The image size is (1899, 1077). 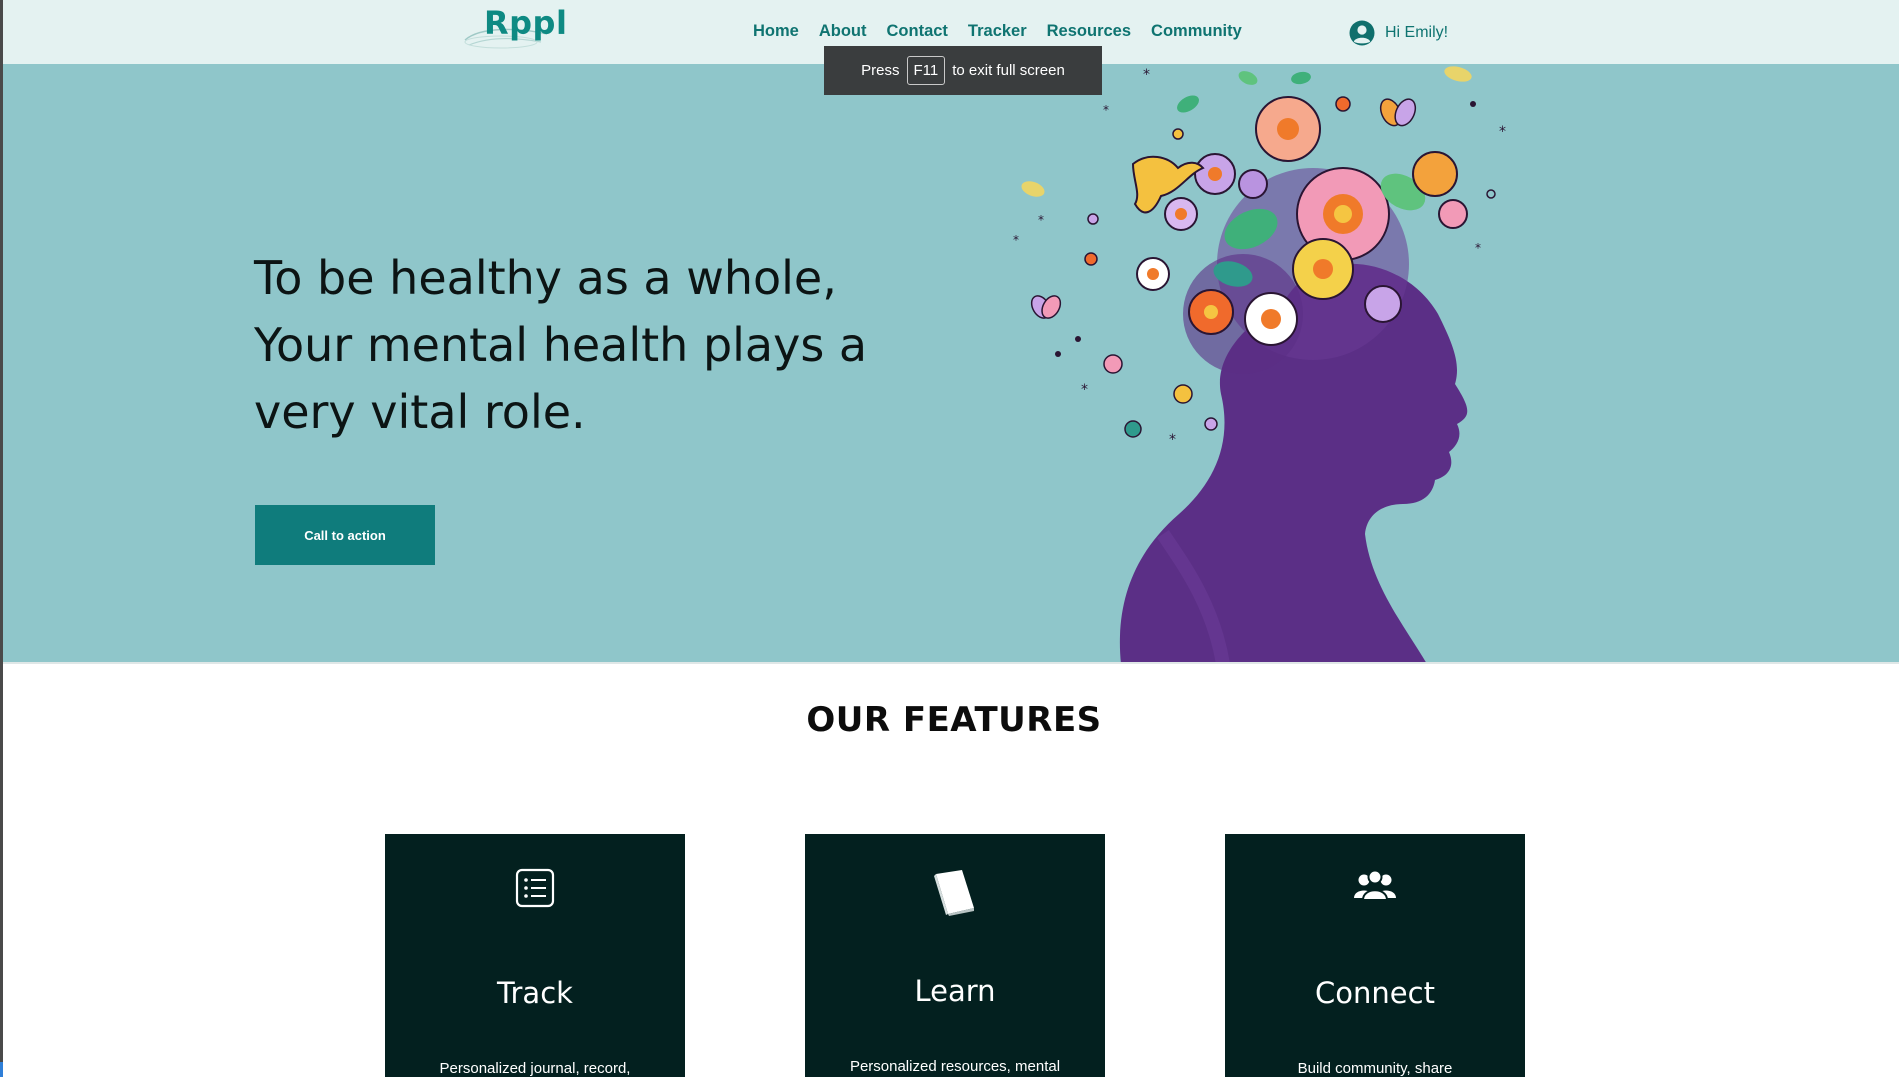 What do you see at coordinates (535, 888) in the screenshot?
I see `list-icon` at bounding box center [535, 888].